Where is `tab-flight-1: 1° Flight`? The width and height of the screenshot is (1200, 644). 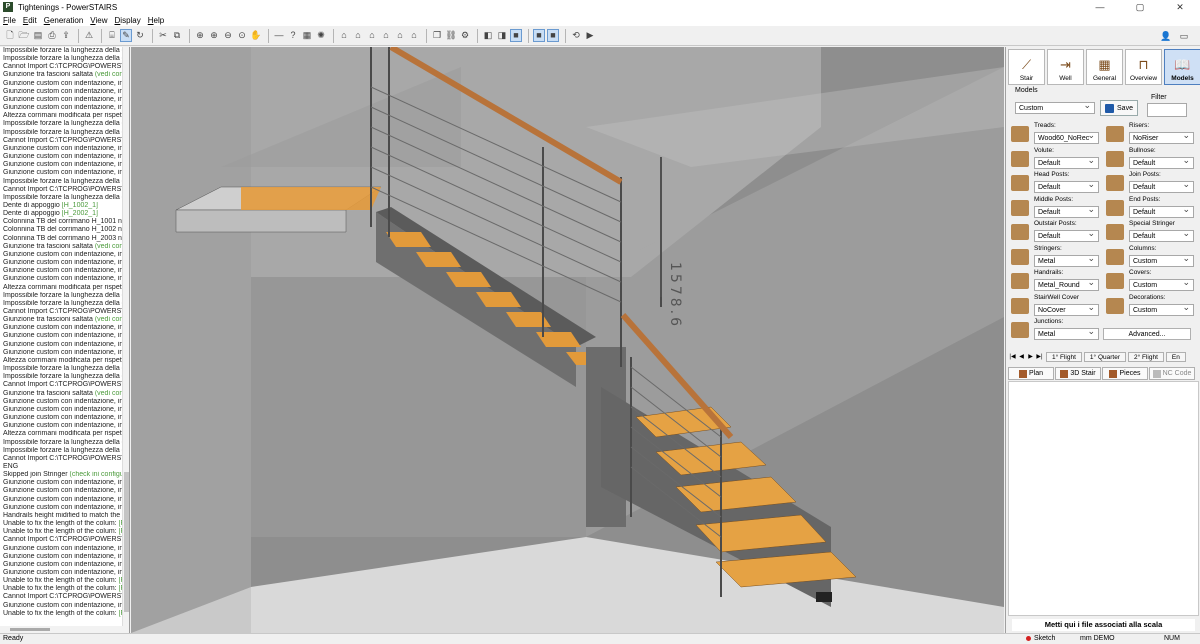
tab-flight-1: 1° Flight is located at coordinates (1064, 356).